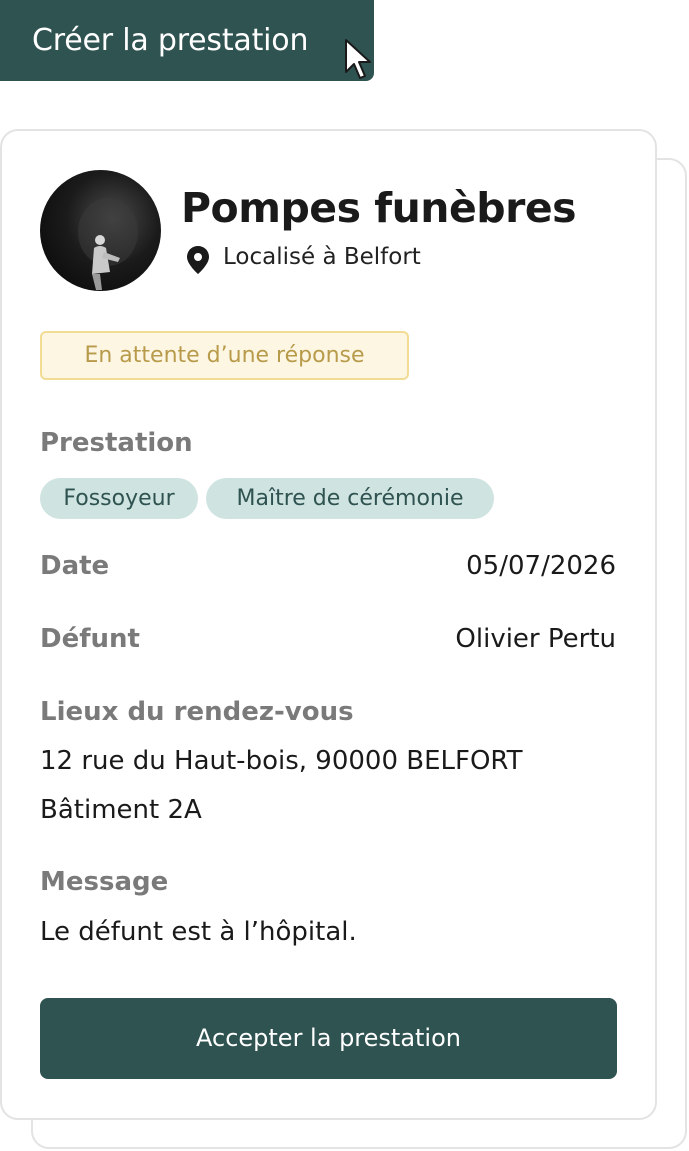 The height and width of the screenshot is (1151, 689). What do you see at coordinates (281, 761) in the screenshot?
I see `address-line-1: 12 rue du Haut-bois, 90000 BELFORT` at bounding box center [281, 761].